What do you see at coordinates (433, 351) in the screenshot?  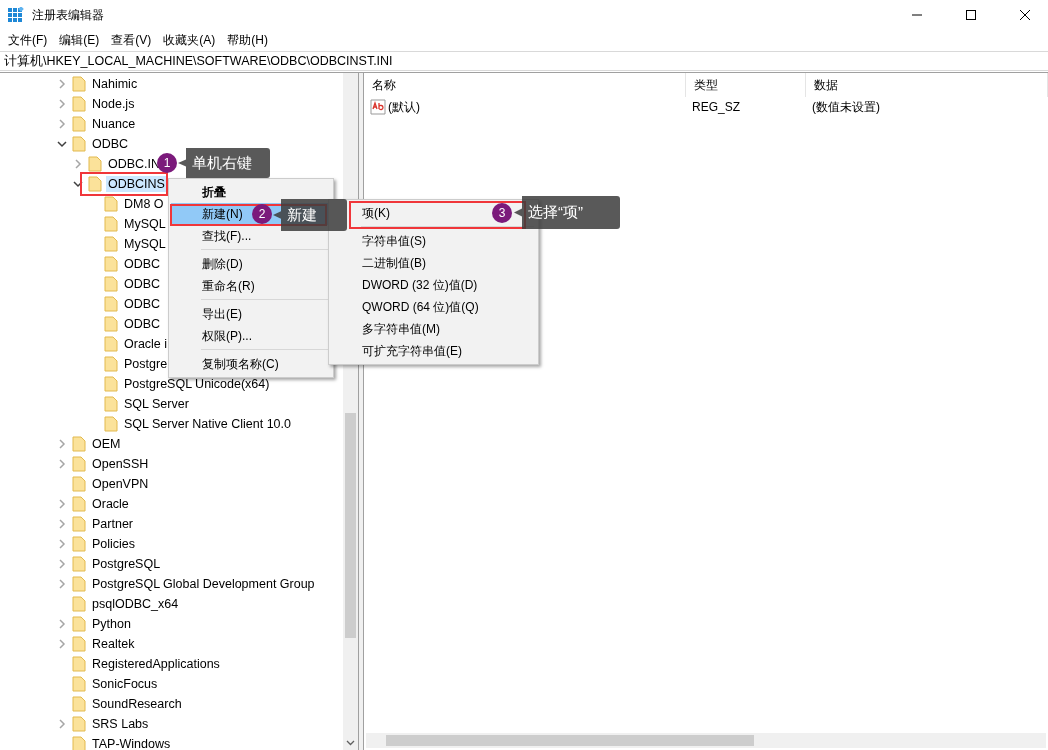 I see `menu-item: 可扩充字符串值(E)` at bounding box center [433, 351].